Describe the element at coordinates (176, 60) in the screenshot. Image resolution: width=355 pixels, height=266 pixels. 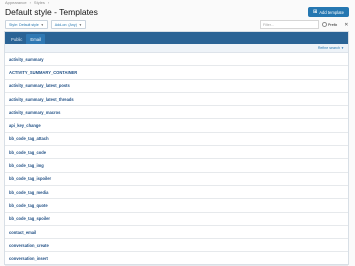
I see `template-row: activity_summary` at that location.